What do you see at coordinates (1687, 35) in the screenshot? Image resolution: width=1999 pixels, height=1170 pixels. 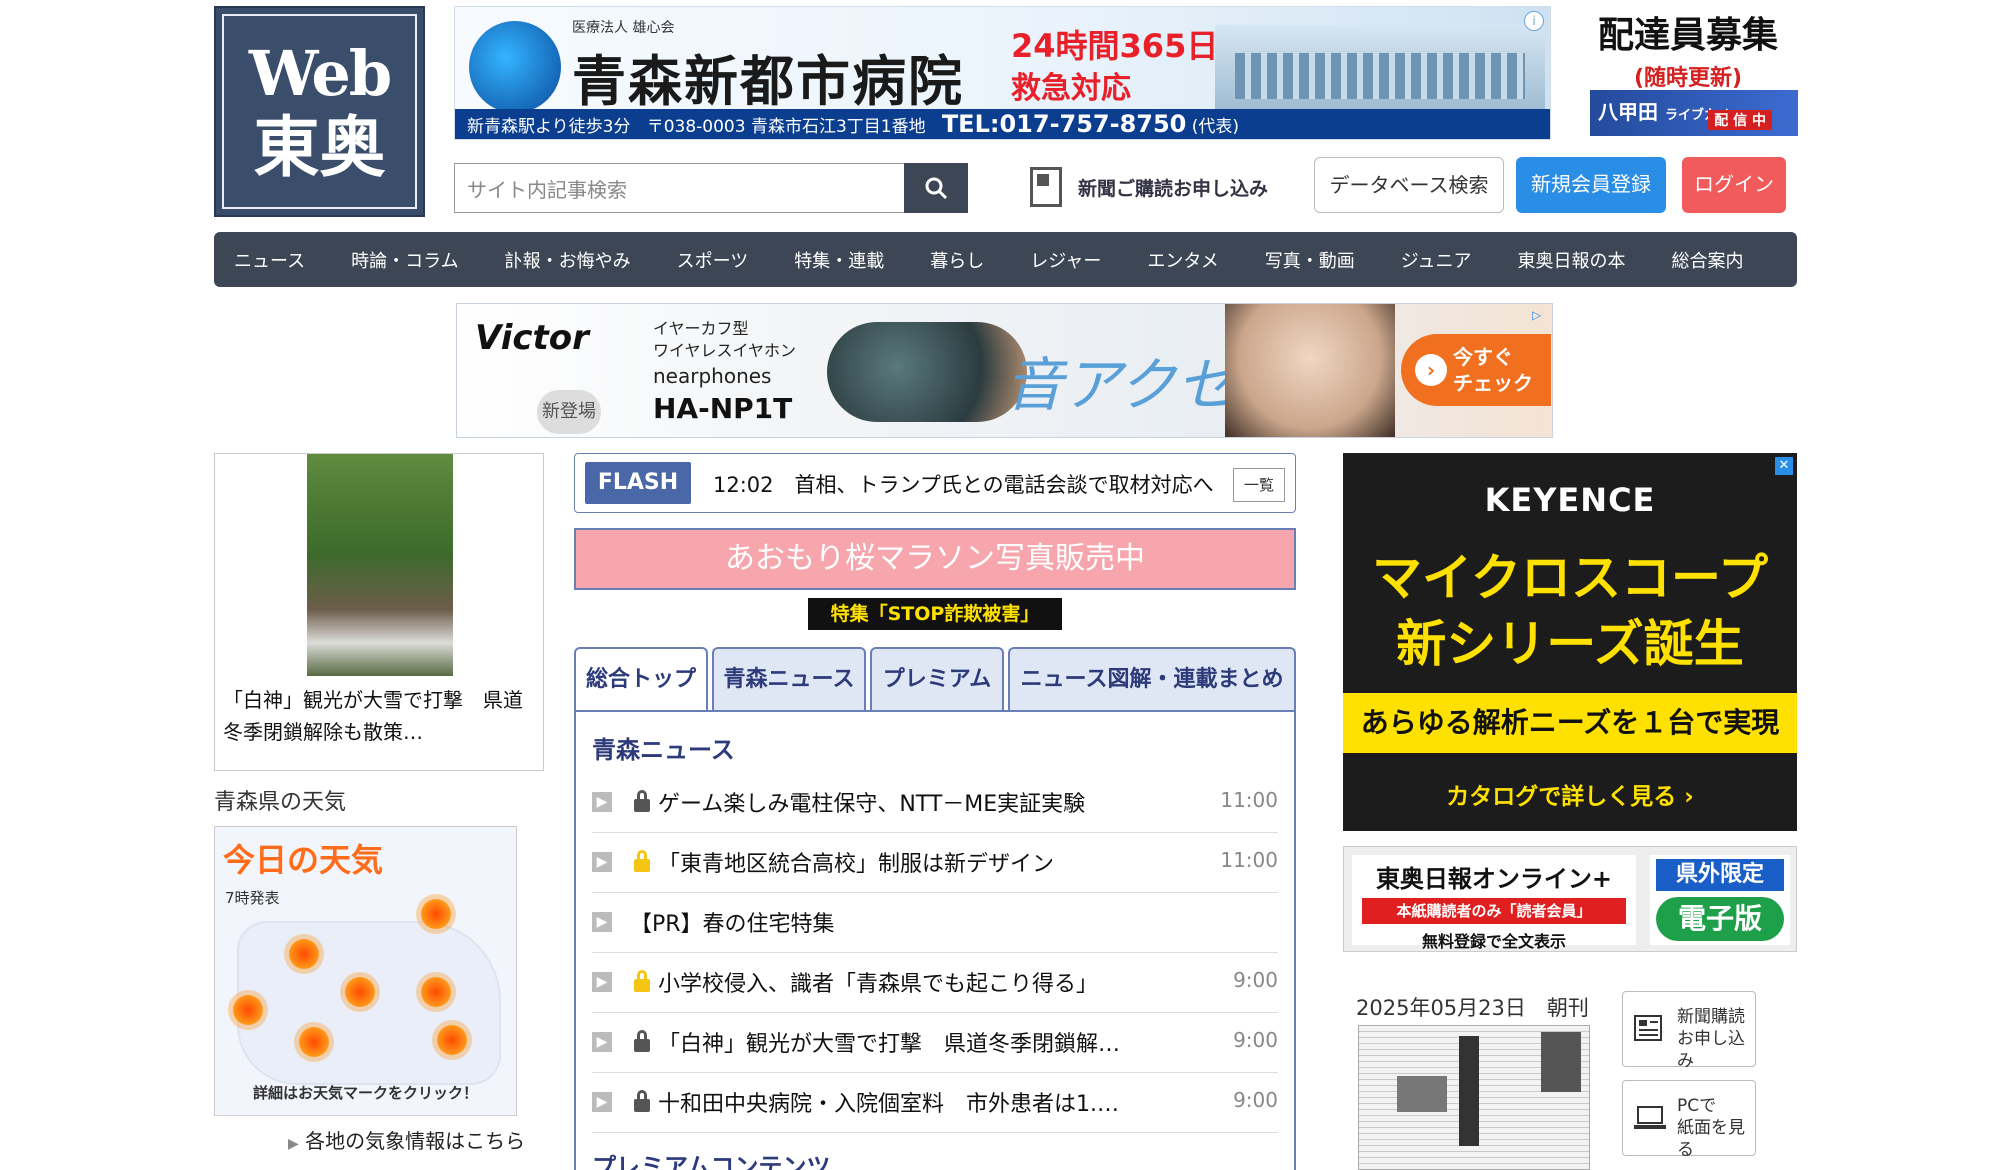 I see `recruit-title: 配達員募集` at bounding box center [1687, 35].